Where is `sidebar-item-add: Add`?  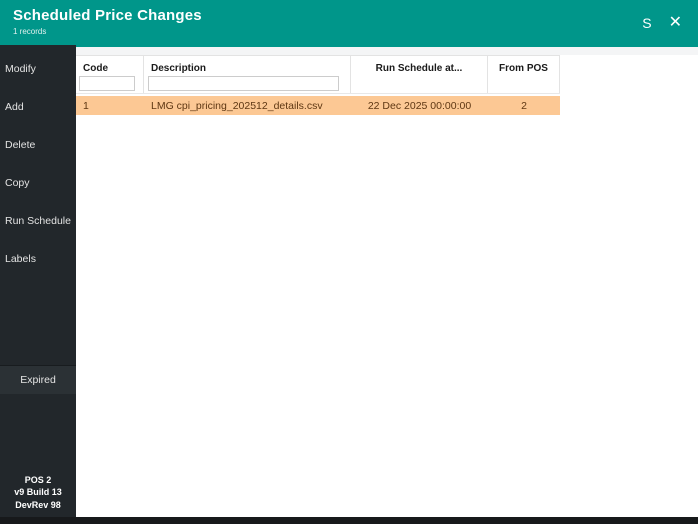
sidebar-item-add: Add is located at coordinates (38, 107).